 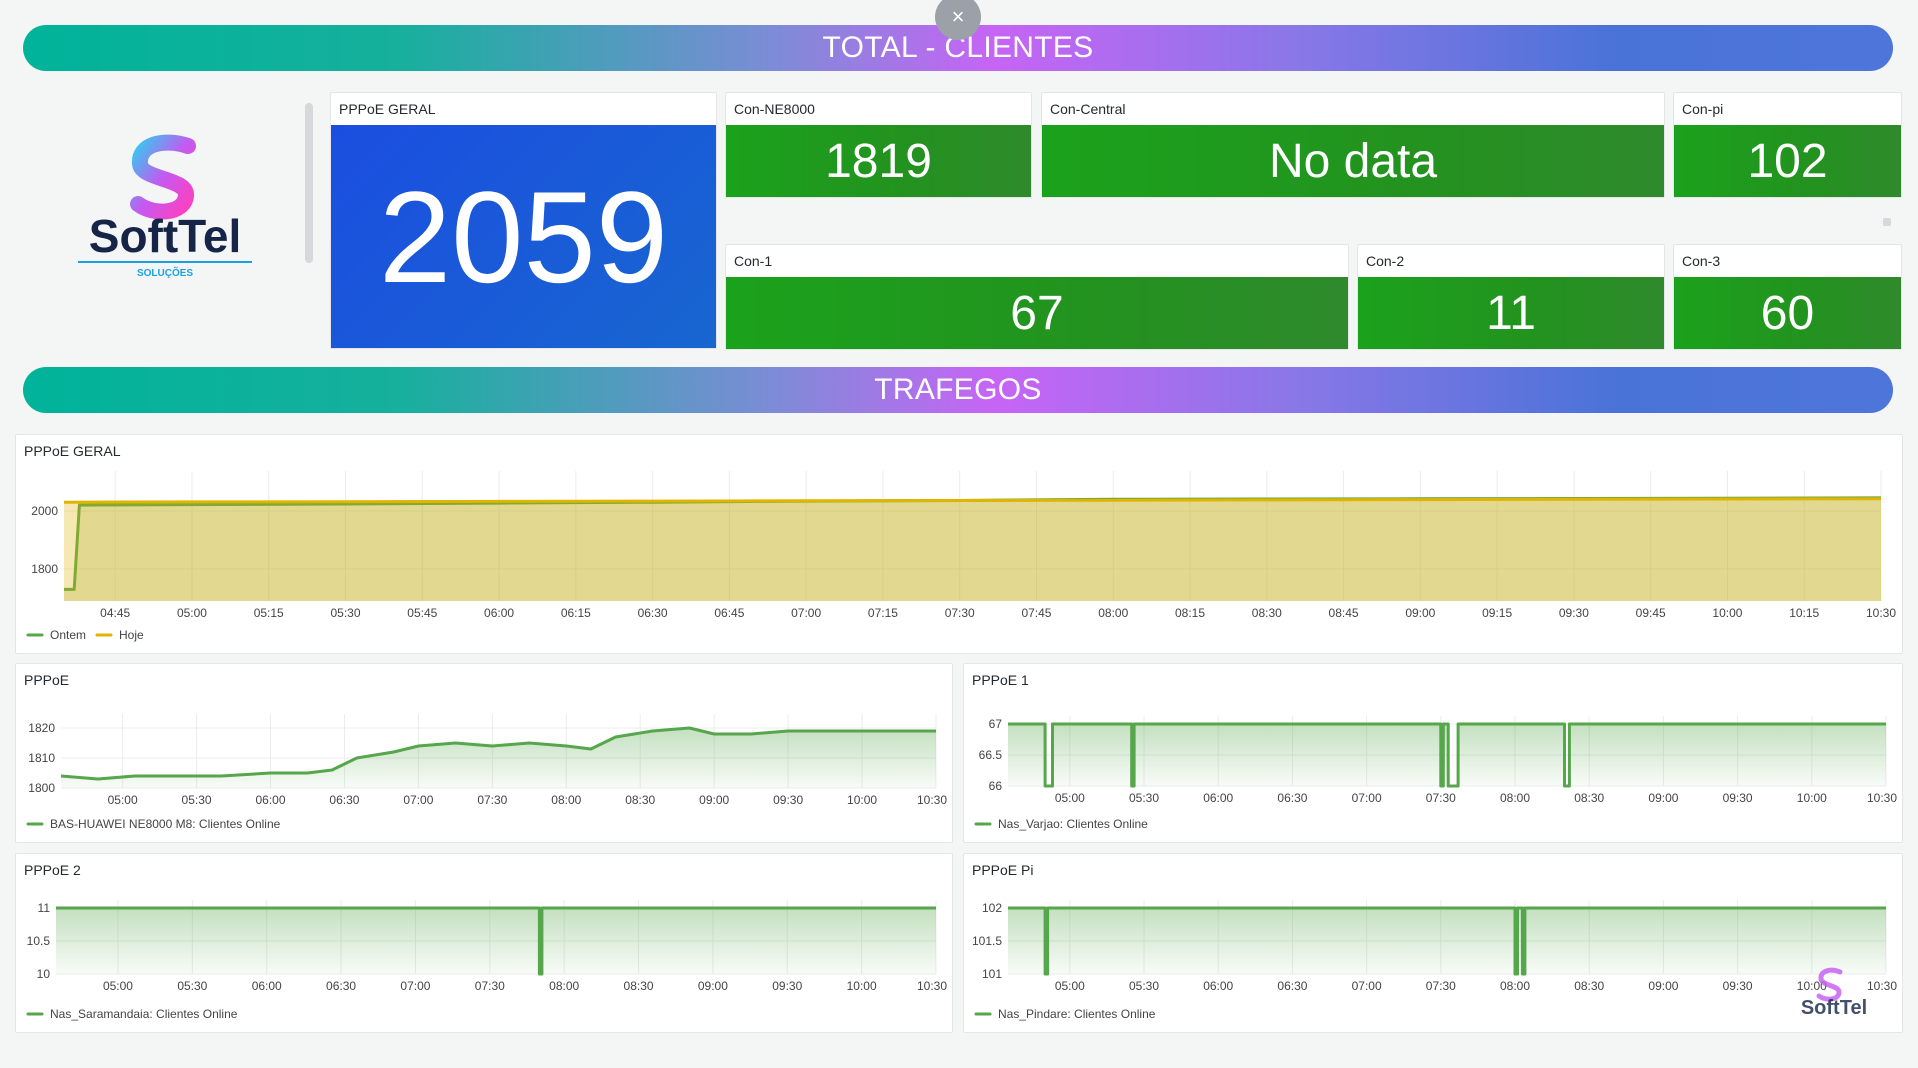 I want to click on y-tick-label: 66, so click(x=996, y=786).